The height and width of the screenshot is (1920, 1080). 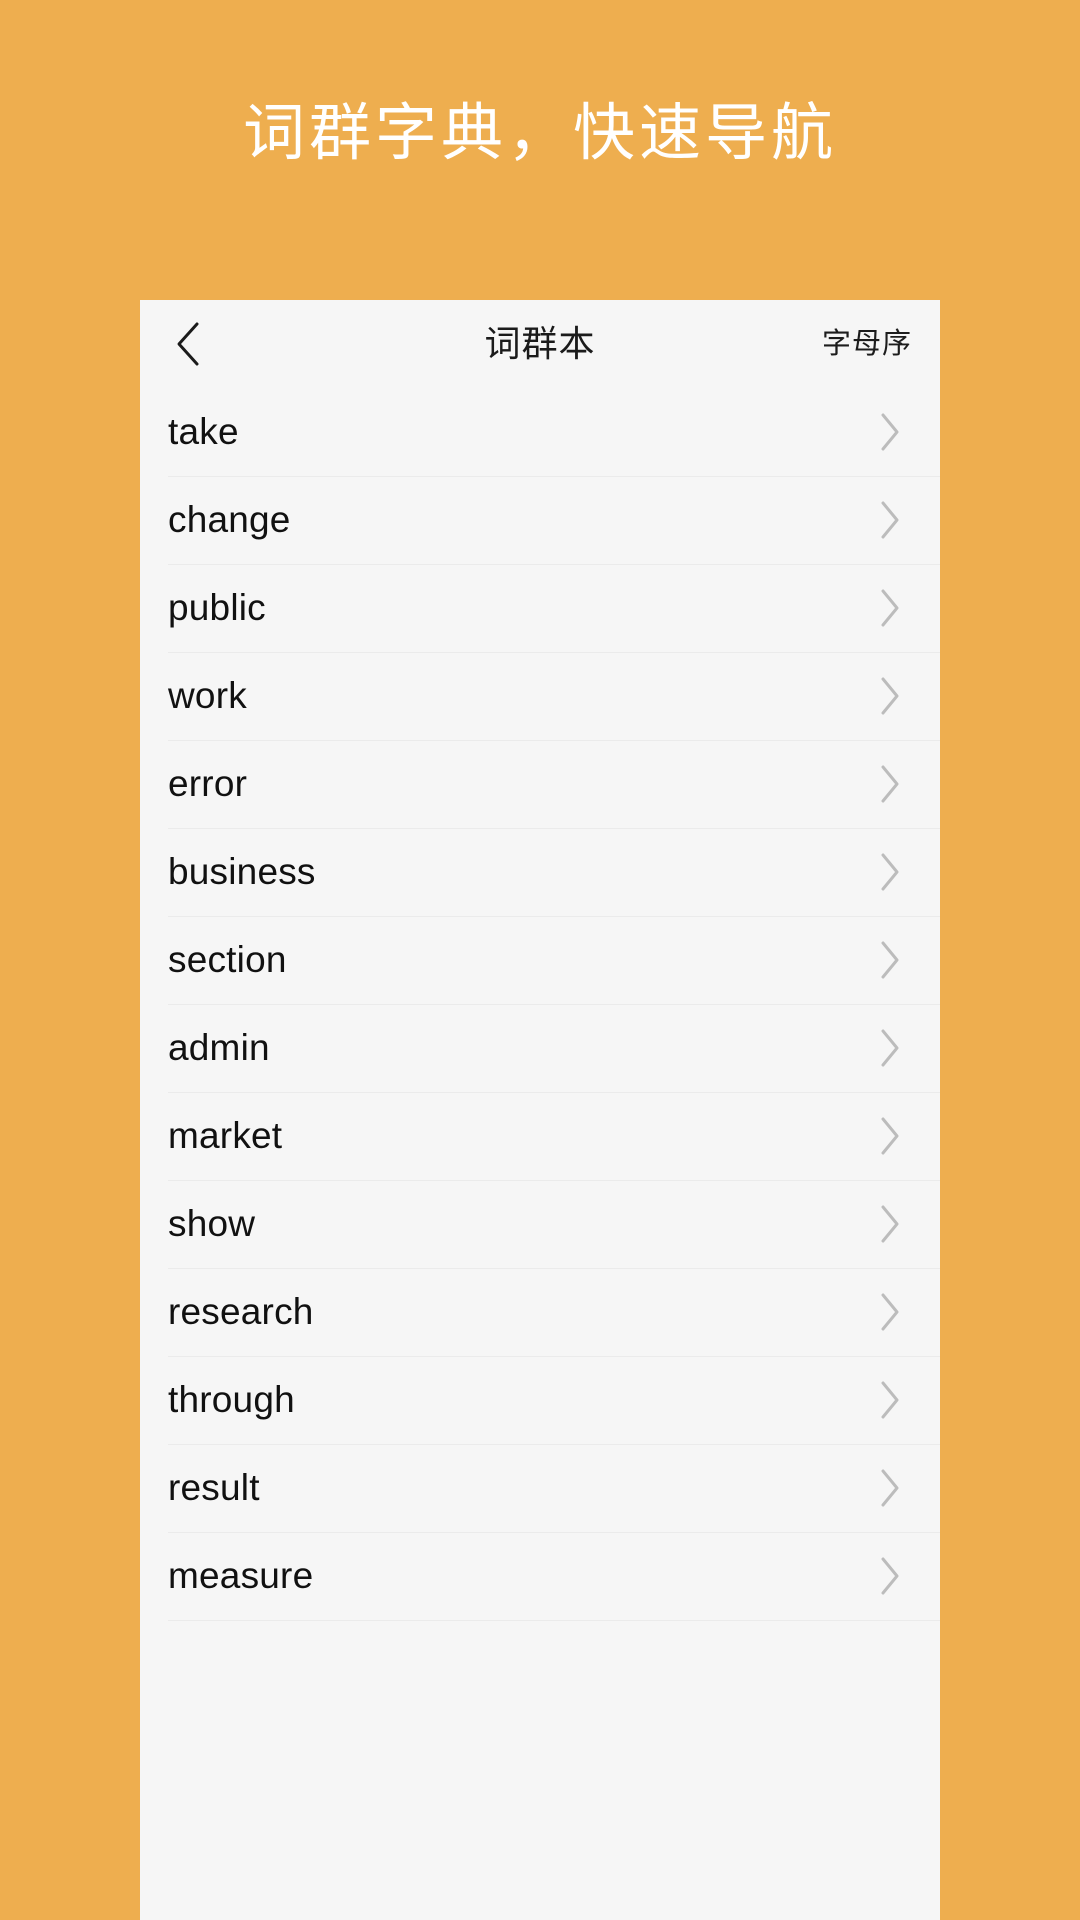 I want to click on list-item: section, so click(x=540, y=960).